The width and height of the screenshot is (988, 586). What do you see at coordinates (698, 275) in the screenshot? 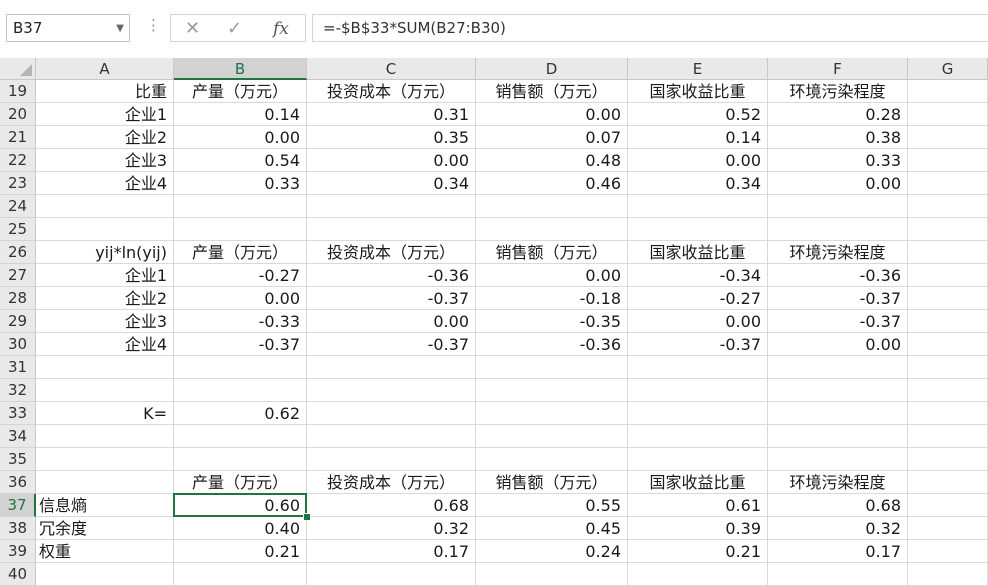
I see `cell-e27: -0.34` at bounding box center [698, 275].